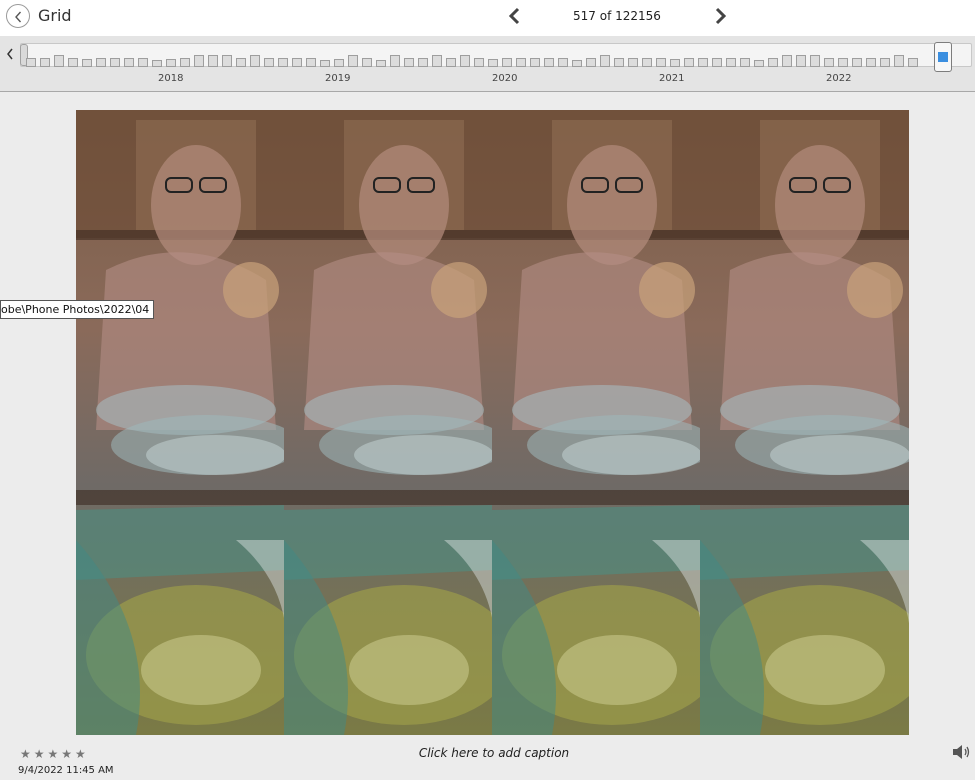  Describe the element at coordinates (170, 78) in the screenshot. I see `timeline-year-label: 2018` at that location.